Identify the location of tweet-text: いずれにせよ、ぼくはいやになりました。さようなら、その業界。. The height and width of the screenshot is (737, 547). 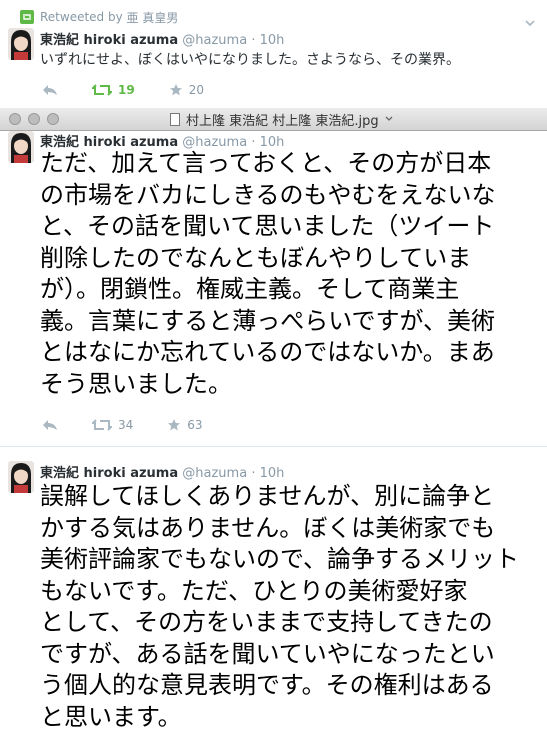
(250, 60).